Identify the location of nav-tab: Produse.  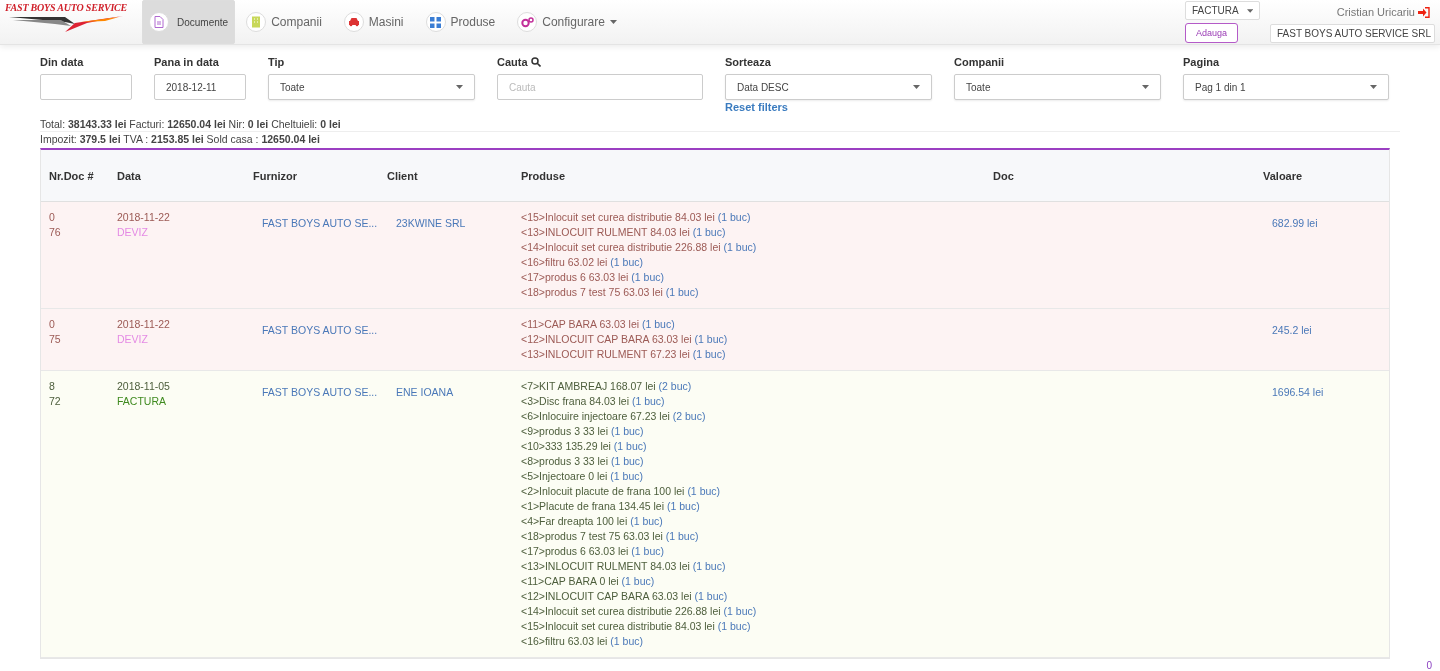
(460, 22).